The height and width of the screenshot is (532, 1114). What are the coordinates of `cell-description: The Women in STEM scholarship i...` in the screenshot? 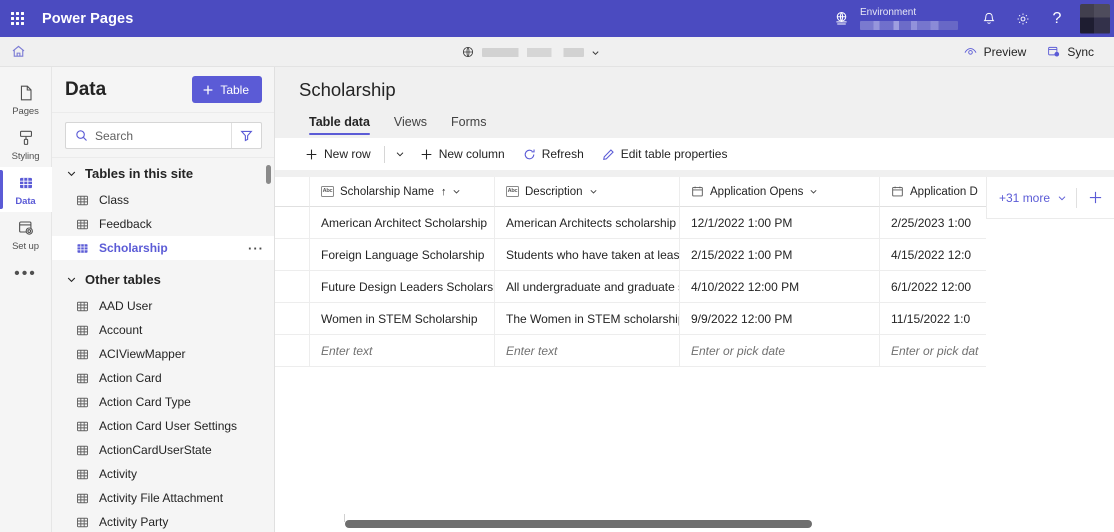 It's located at (587, 319).